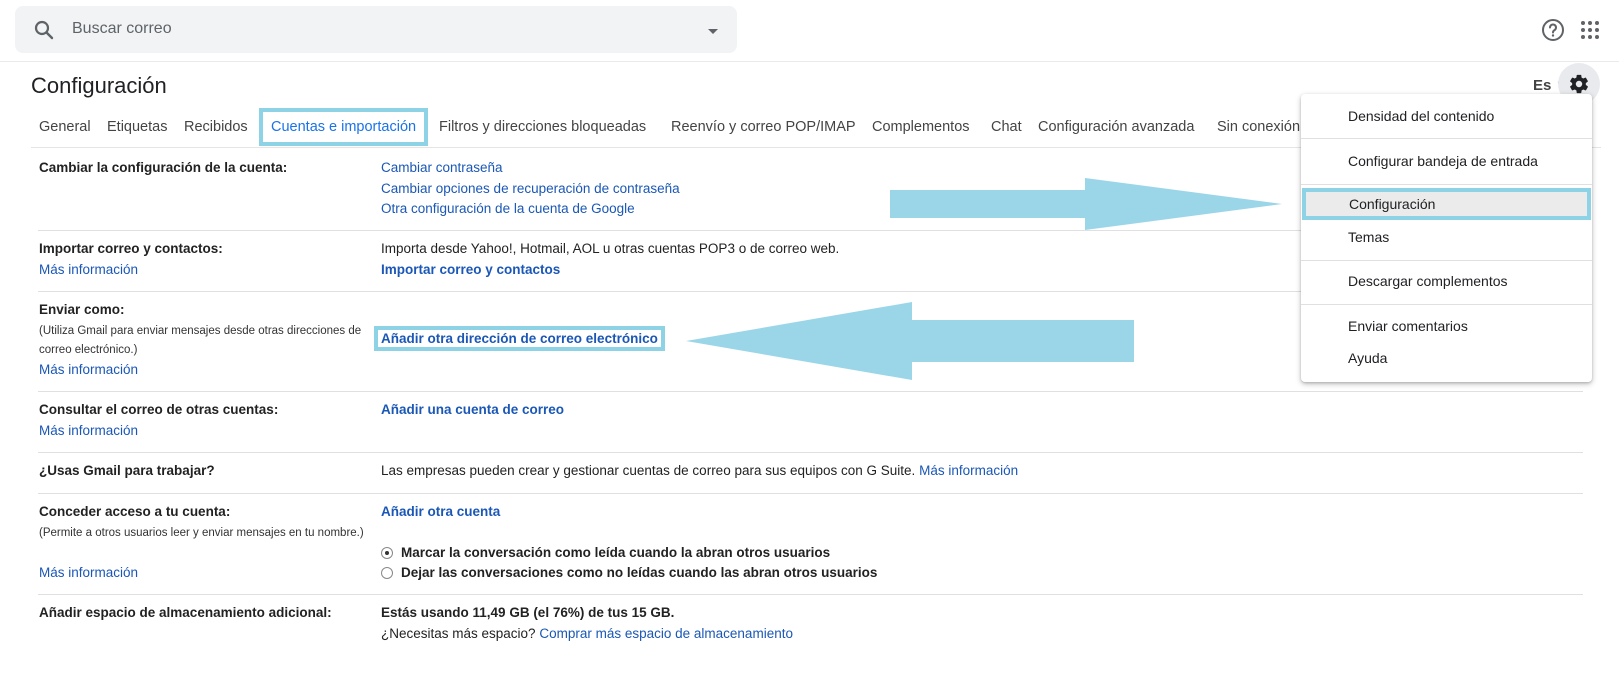 This screenshot has width=1619, height=679. I want to click on tab-cuentas-importacion: Cuentas e importación, so click(344, 127).